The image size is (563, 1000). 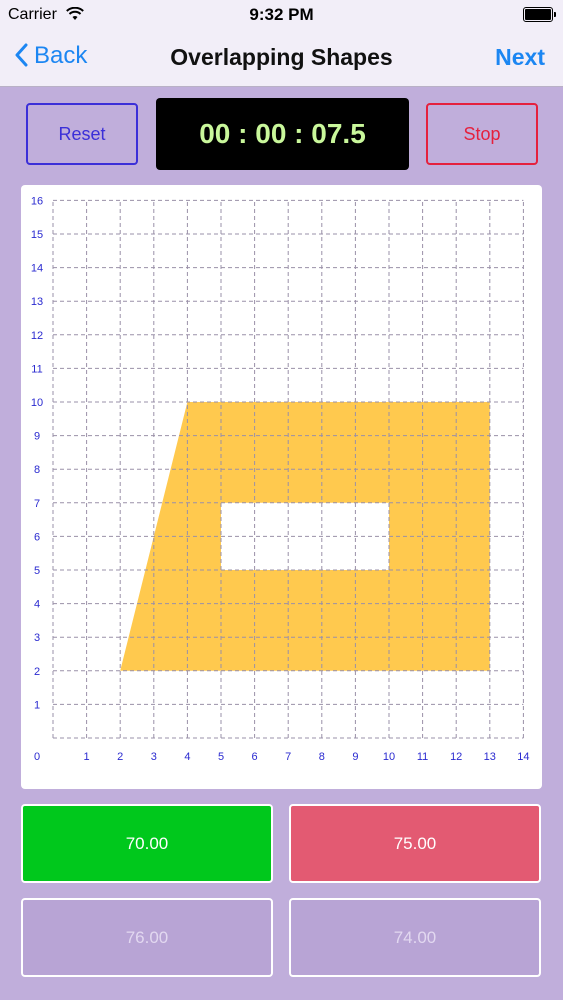 What do you see at coordinates (37, 403) in the screenshot?
I see `y-tick-label: 10` at bounding box center [37, 403].